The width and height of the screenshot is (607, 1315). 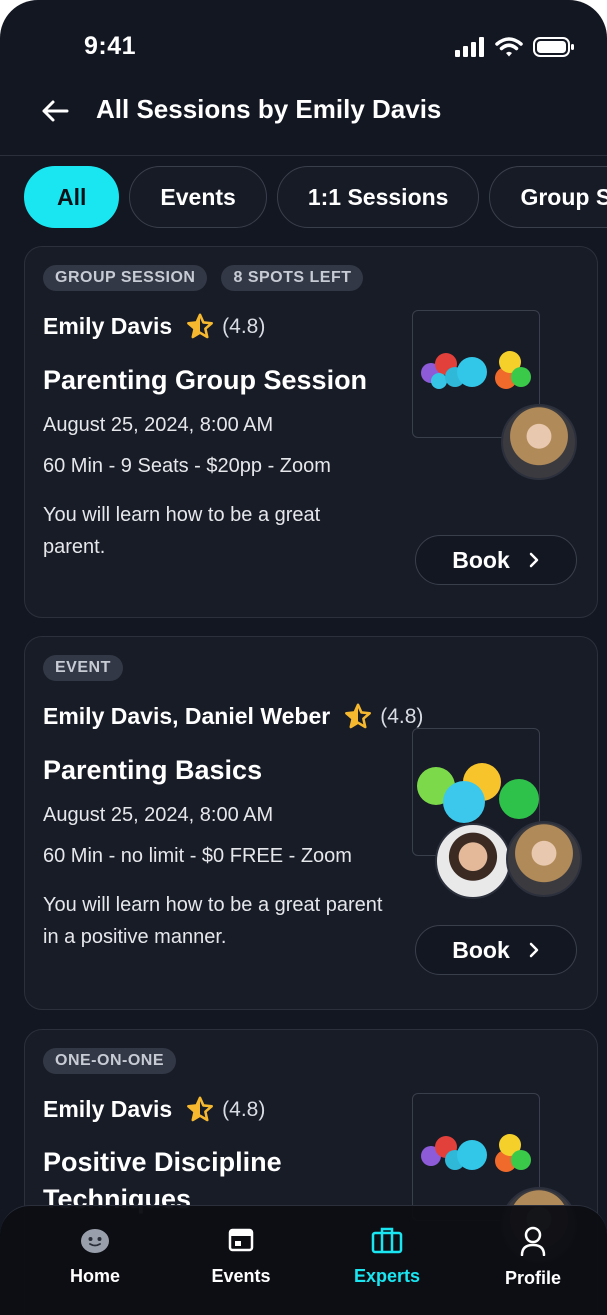 What do you see at coordinates (197, 856) in the screenshot?
I see `session-details: 60 Min - no limit - $0 FREE - Zoom` at bounding box center [197, 856].